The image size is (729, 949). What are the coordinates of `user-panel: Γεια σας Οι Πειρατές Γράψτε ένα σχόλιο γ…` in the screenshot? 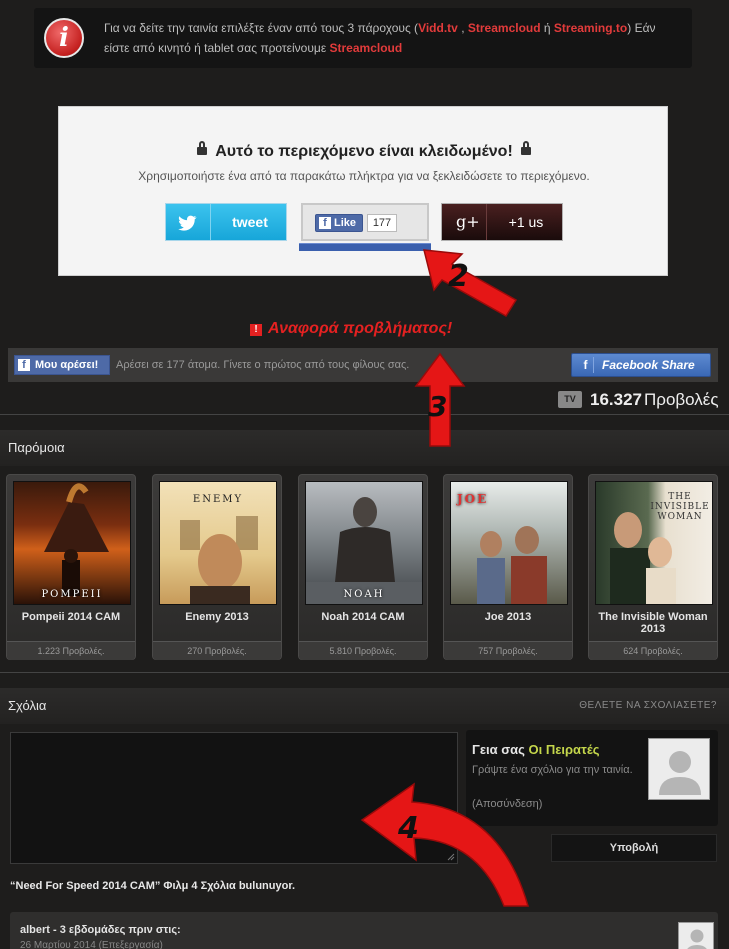 It's located at (592, 778).